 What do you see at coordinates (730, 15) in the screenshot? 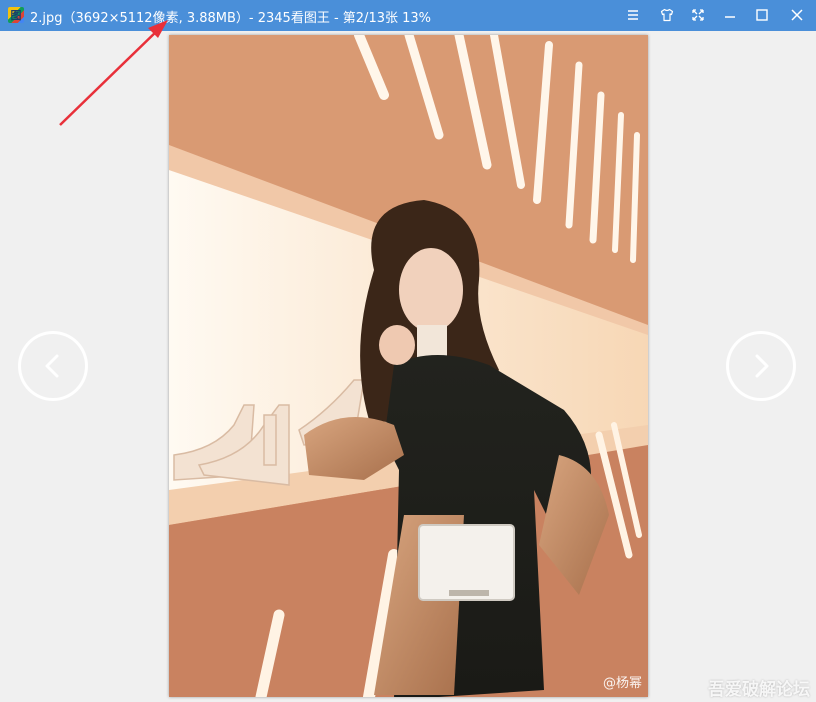
I see `minimize-icon` at bounding box center [730, 15].